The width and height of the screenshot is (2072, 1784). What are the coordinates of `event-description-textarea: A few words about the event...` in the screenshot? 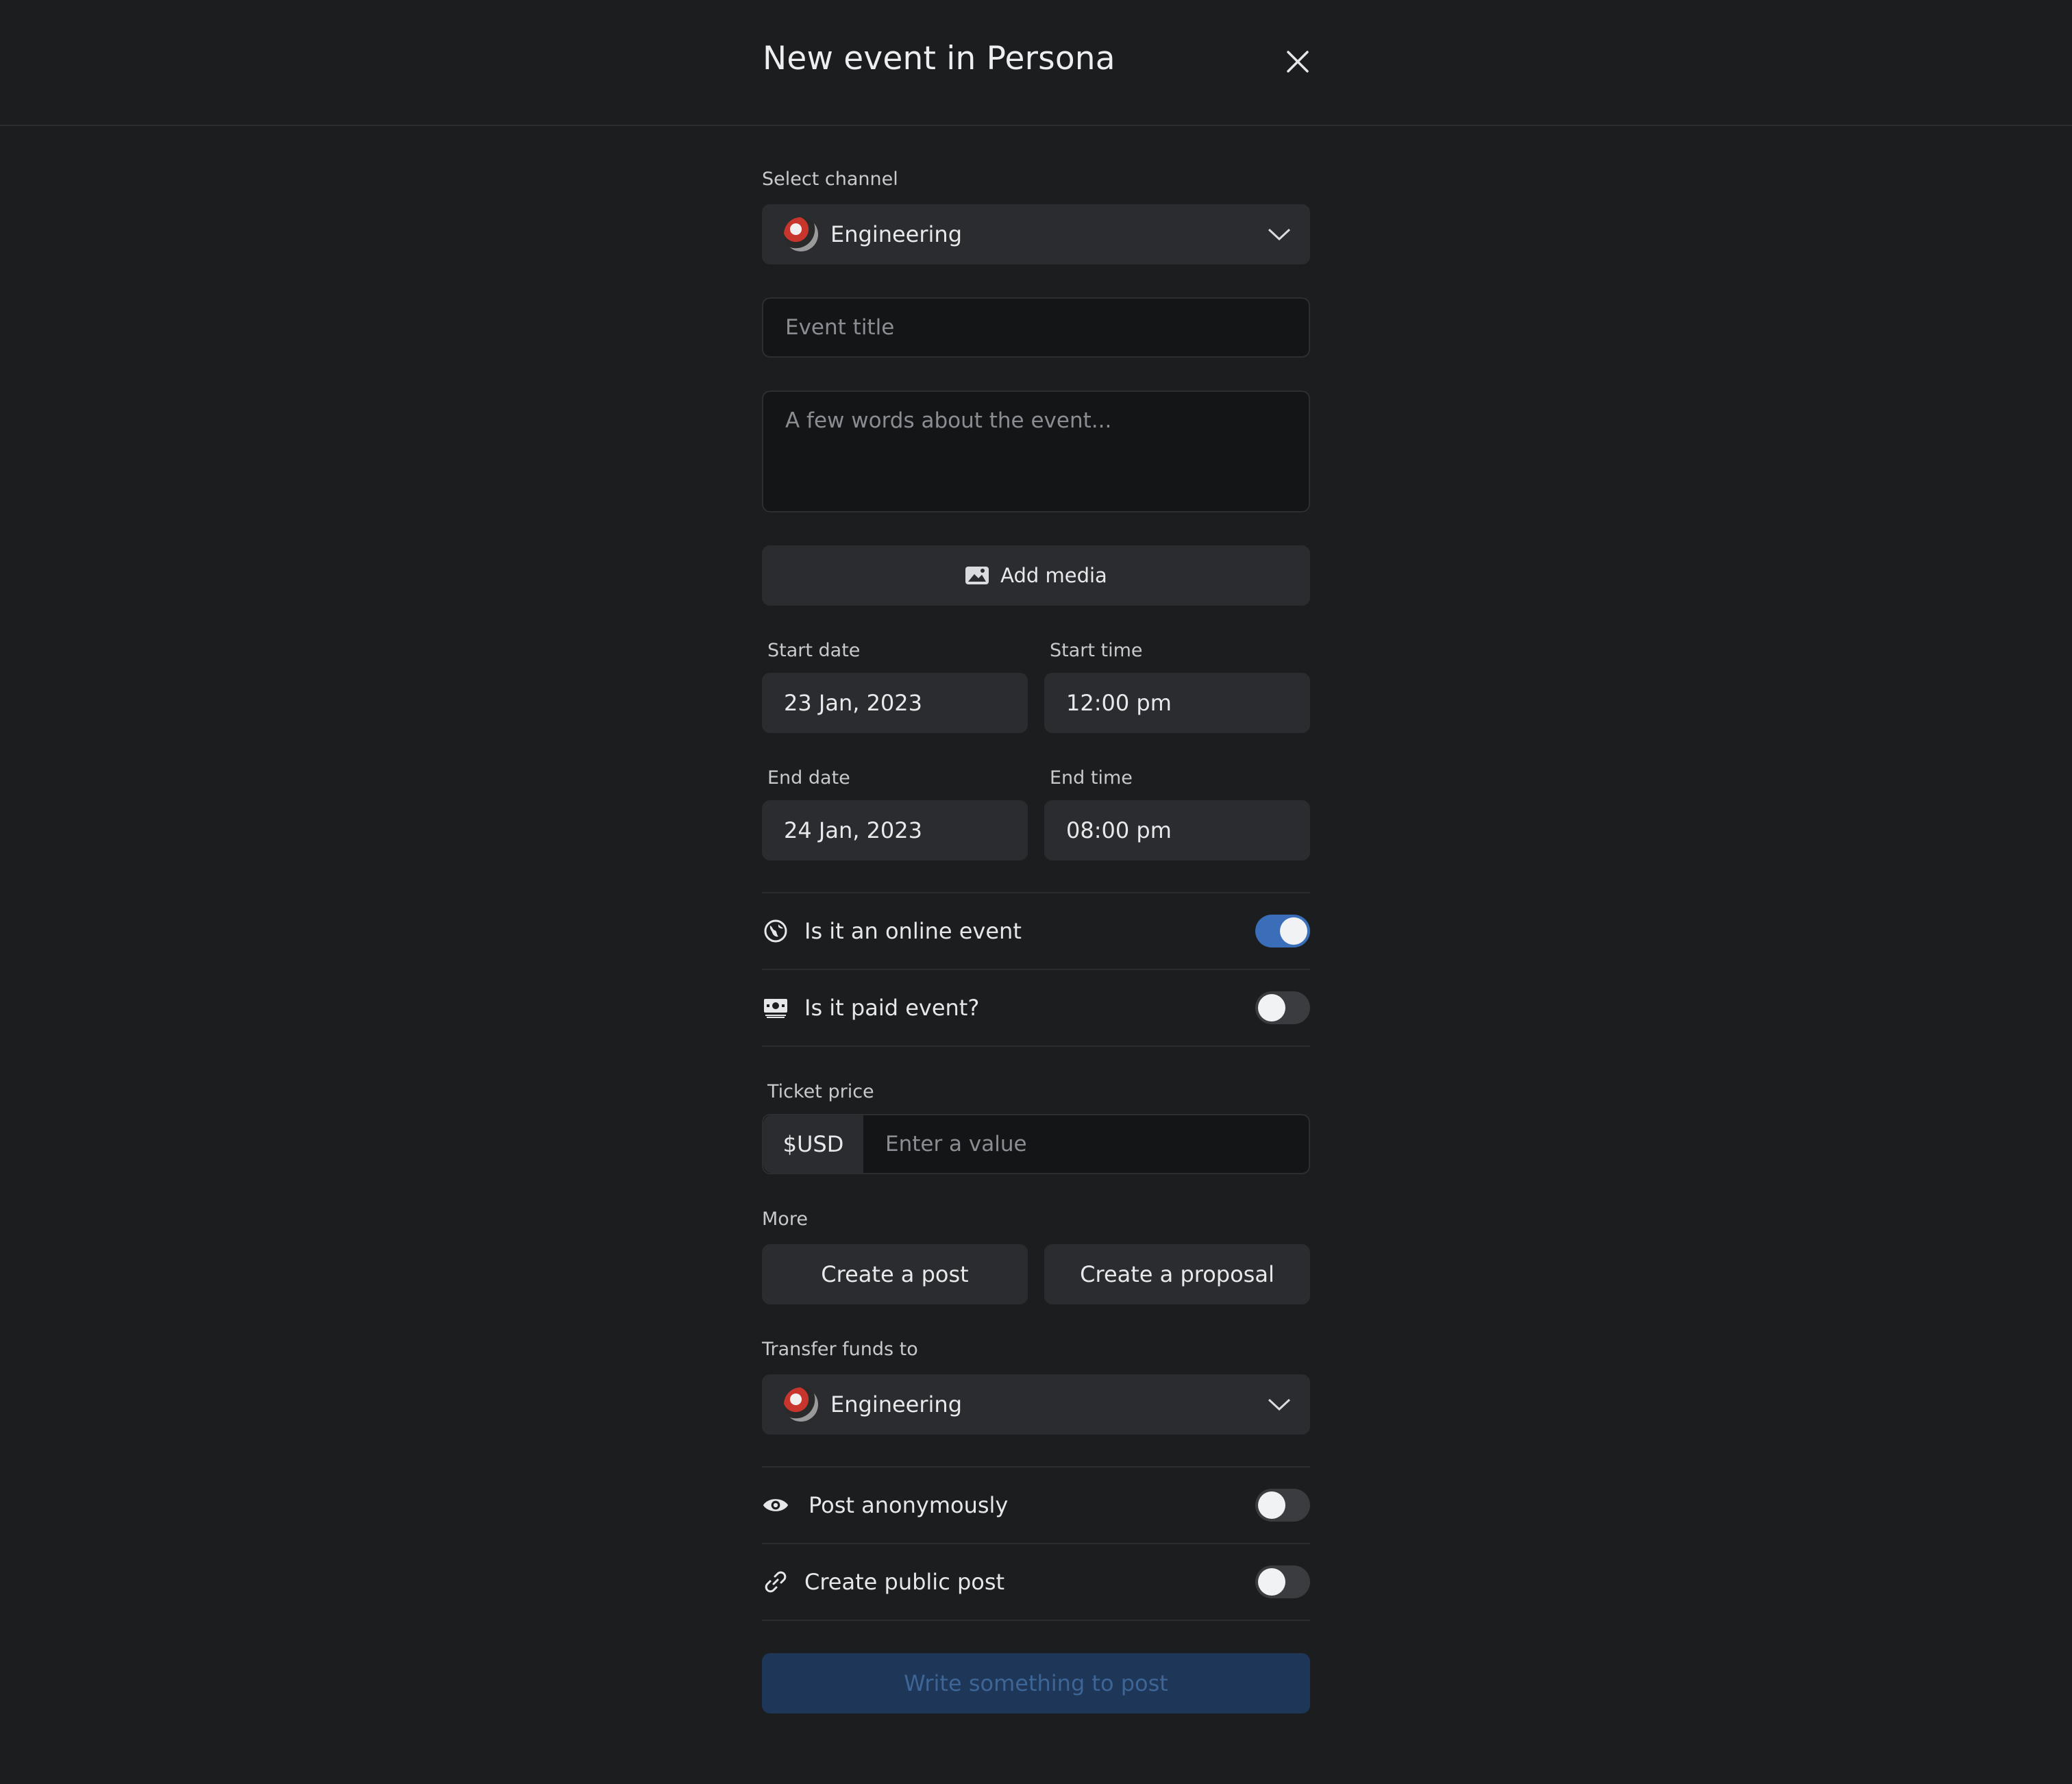 It's located at (1036, 451).